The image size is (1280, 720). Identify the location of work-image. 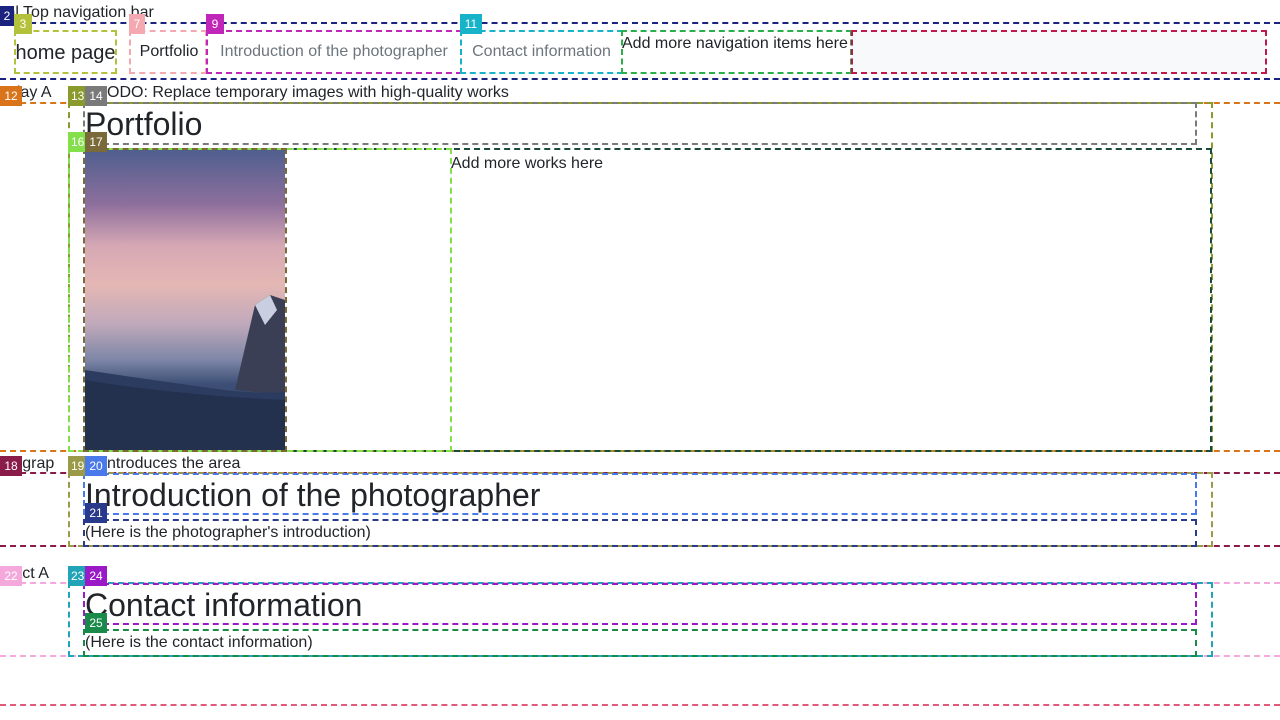
(185, 300).